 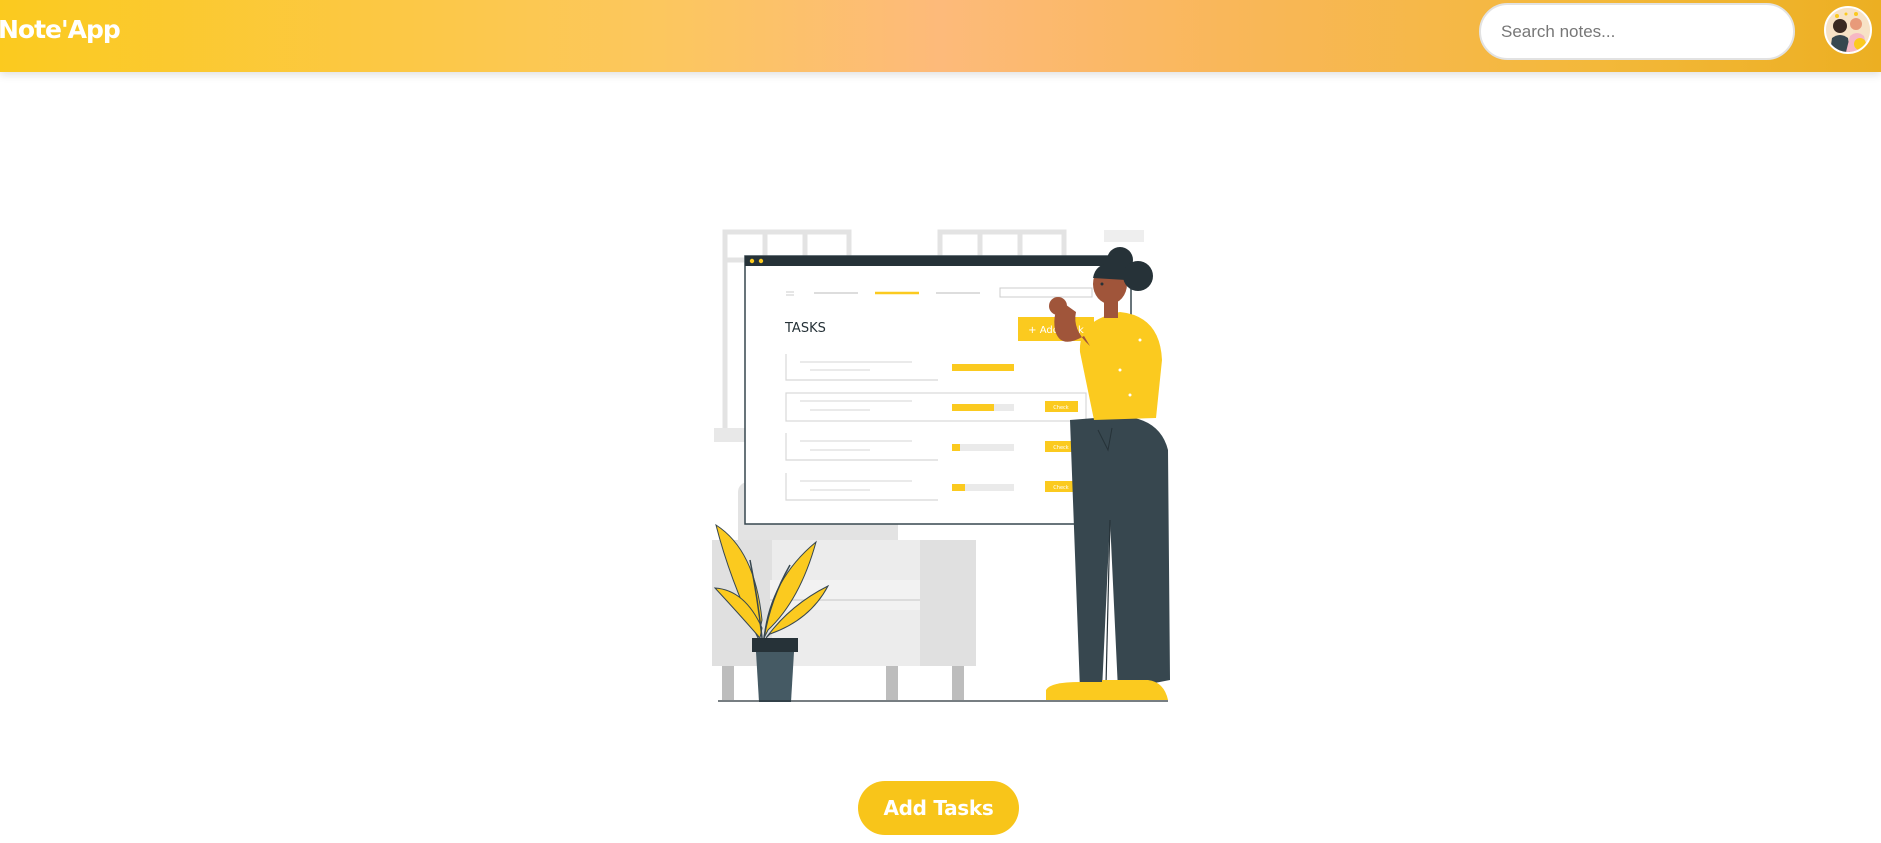 What do you see at coordinates (941, 465) in the screenshot?
I see `task-board-illustration: TASKS + Add Task Check Check` at bounding box center [941, 465].